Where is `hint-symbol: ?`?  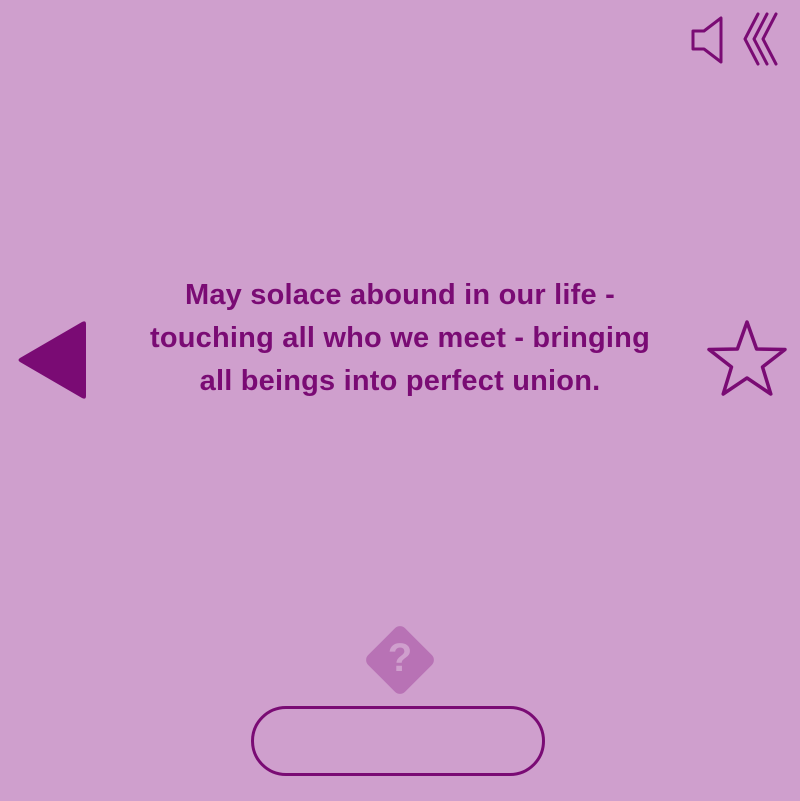
hint-symbol: ? is located at coordinates (400, 657).